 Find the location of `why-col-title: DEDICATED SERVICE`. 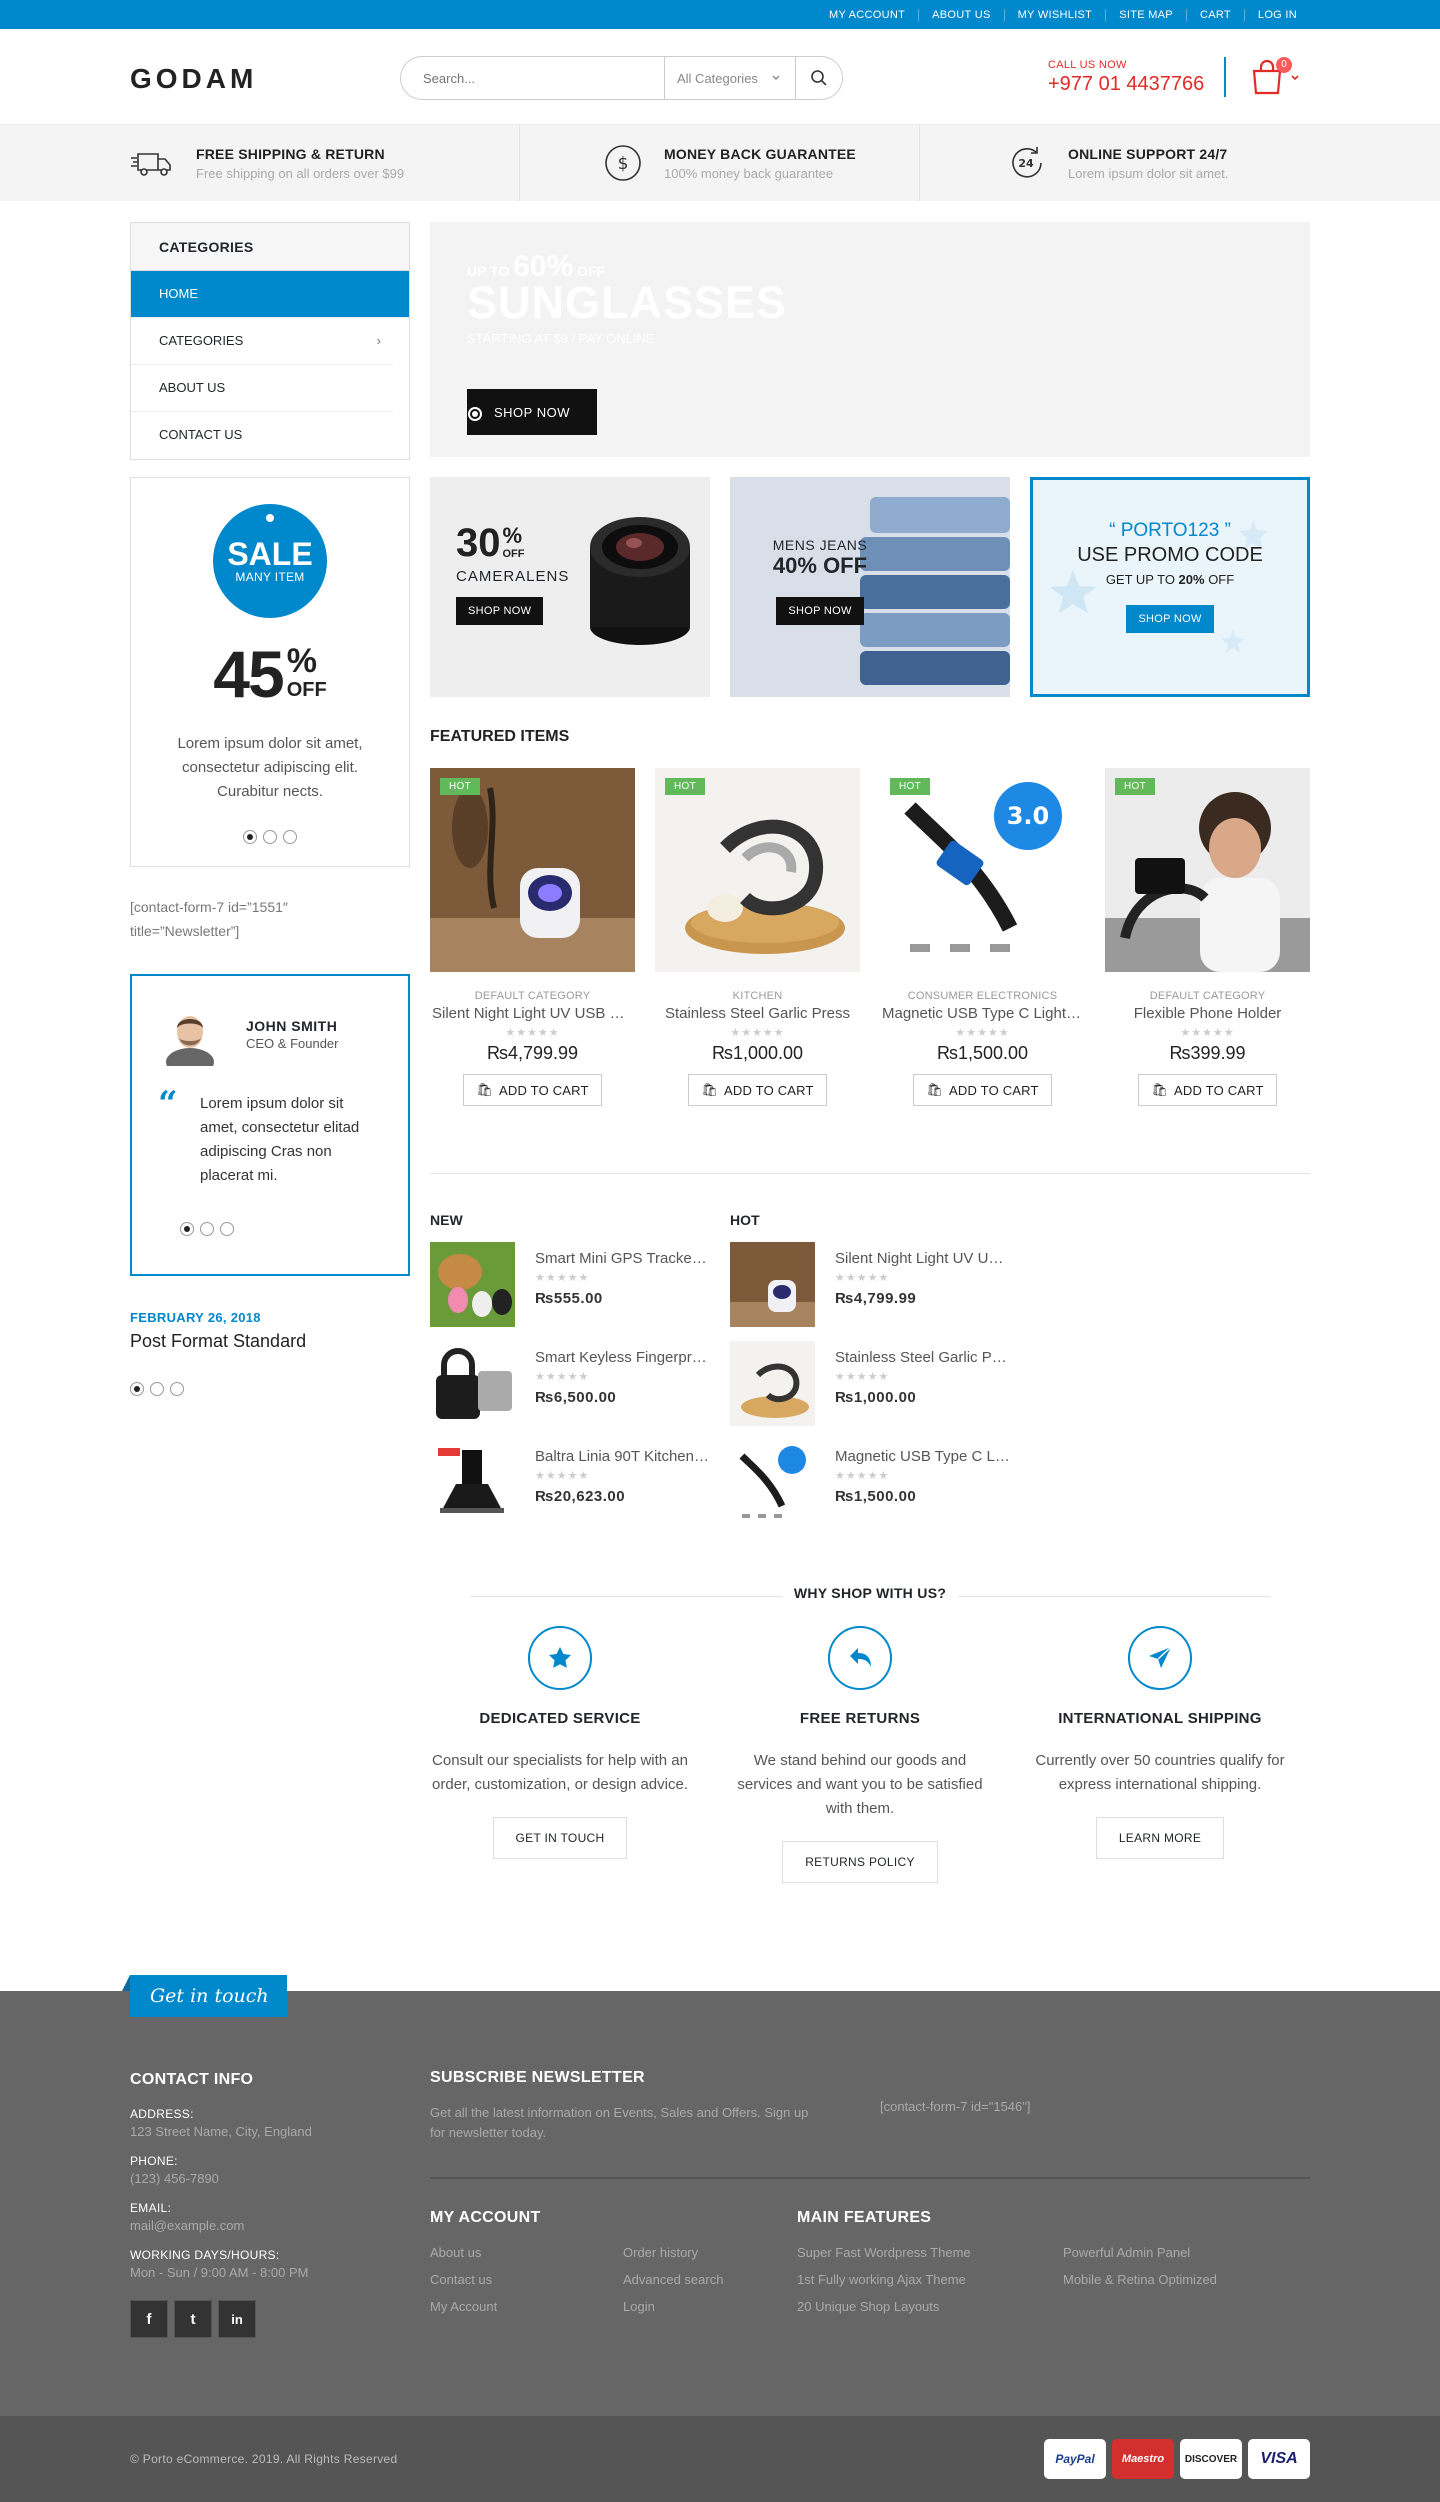

why-col-title: DEDICATED SERVICE is located at coordinates (560, 1718).